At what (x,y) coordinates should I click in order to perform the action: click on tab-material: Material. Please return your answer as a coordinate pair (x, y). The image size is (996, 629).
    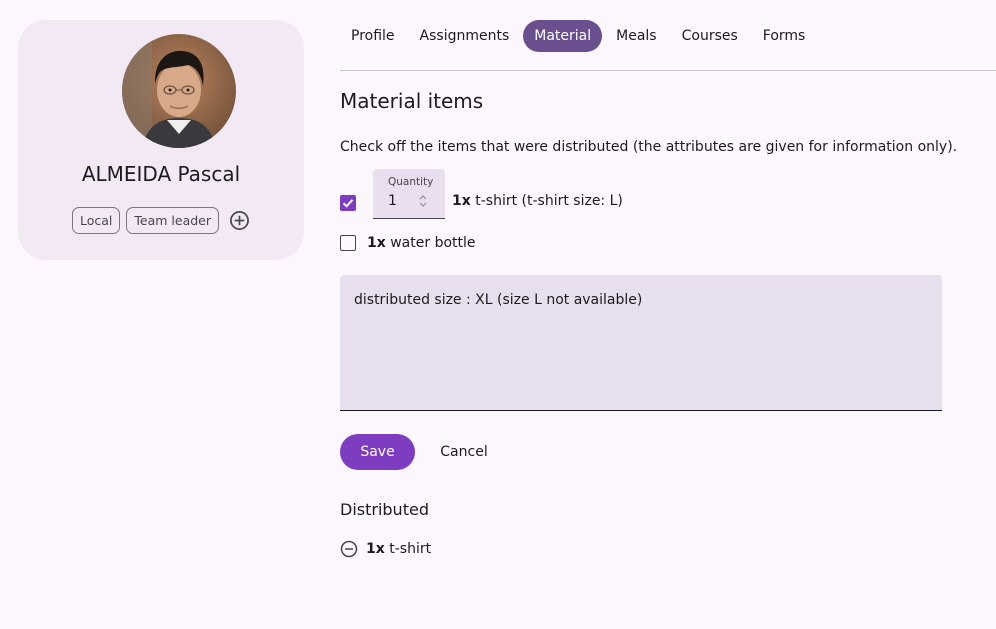
    Looking at the image, I should click on (563, 36).